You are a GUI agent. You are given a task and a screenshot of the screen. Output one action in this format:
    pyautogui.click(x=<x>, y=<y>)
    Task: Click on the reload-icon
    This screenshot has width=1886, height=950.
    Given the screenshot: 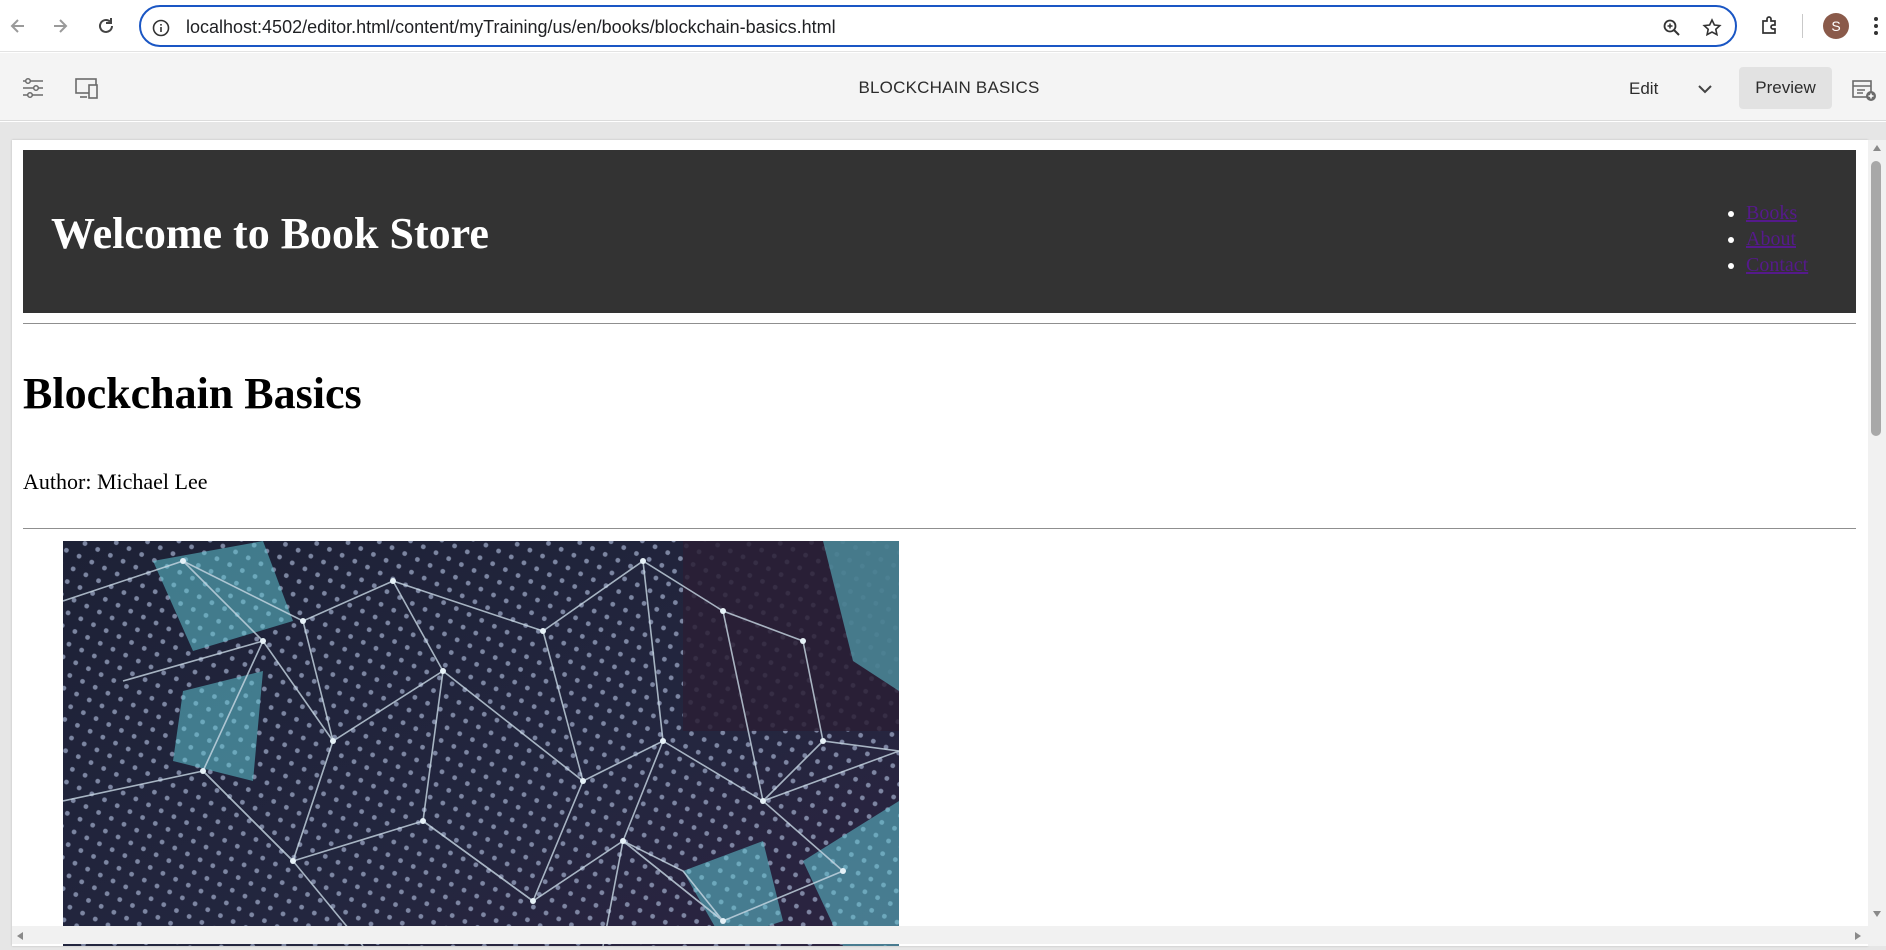 What is the action you would take?
    pyautogui.click(x=106, y=26)
    